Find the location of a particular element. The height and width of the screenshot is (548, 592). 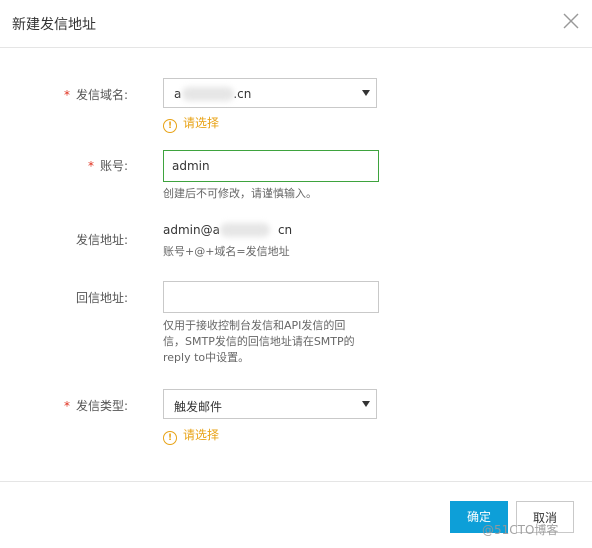

address-prefix: admin@a is located at coordinates (191, 230).